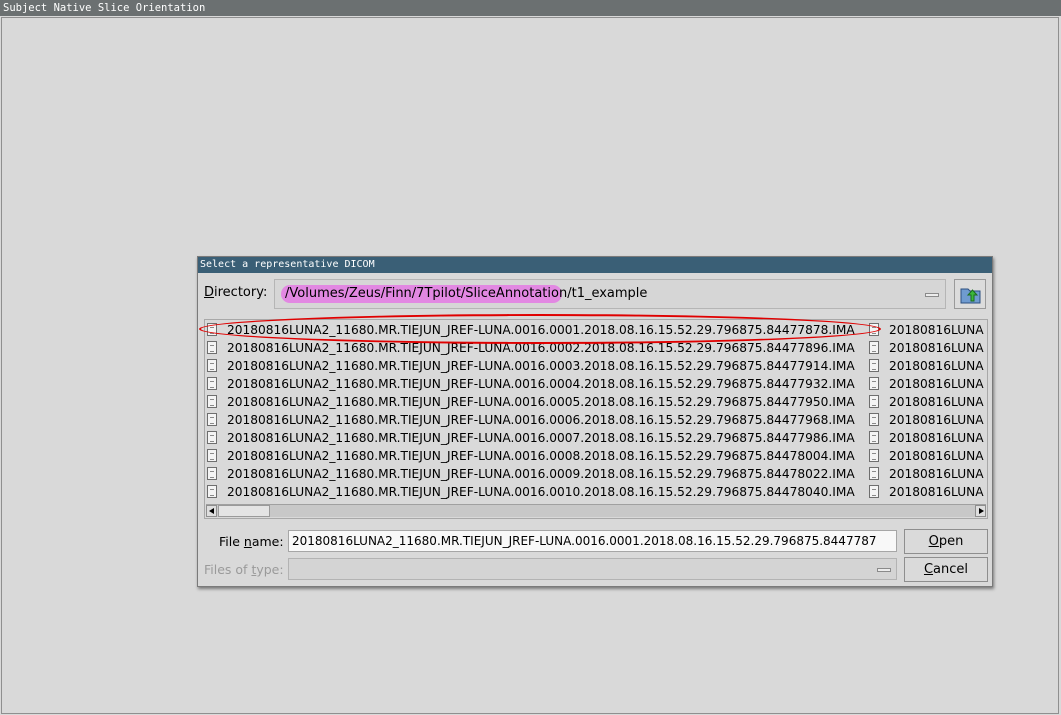 This screenshot has height=715, width=1061. What do you see at coordinates (231, 541) in the screenshot?
I see `file-name-label-pre: File` at bounding box center [231, 541].